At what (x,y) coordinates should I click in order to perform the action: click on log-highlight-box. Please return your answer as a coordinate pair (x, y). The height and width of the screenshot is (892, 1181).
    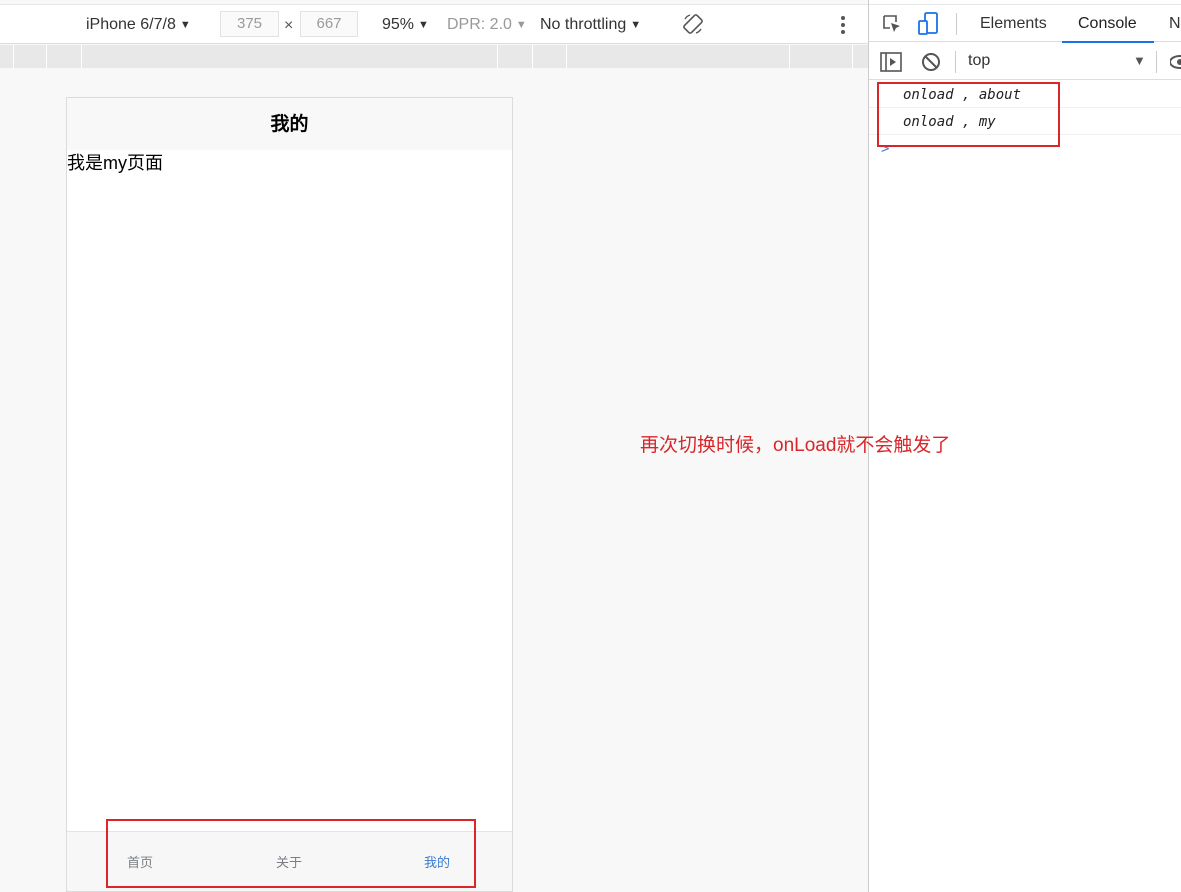
    Looking at the image, I should click on (968, 114).